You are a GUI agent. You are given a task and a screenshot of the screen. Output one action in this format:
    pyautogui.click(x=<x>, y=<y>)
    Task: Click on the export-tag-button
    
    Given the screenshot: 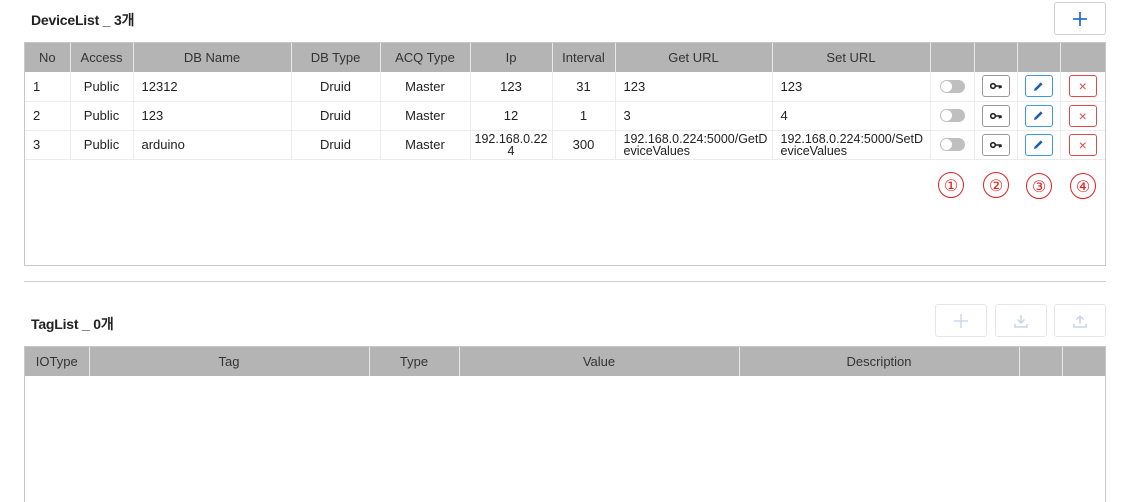 What is the action you would take?
    pyautogui.click(x=1080, y=320)
    